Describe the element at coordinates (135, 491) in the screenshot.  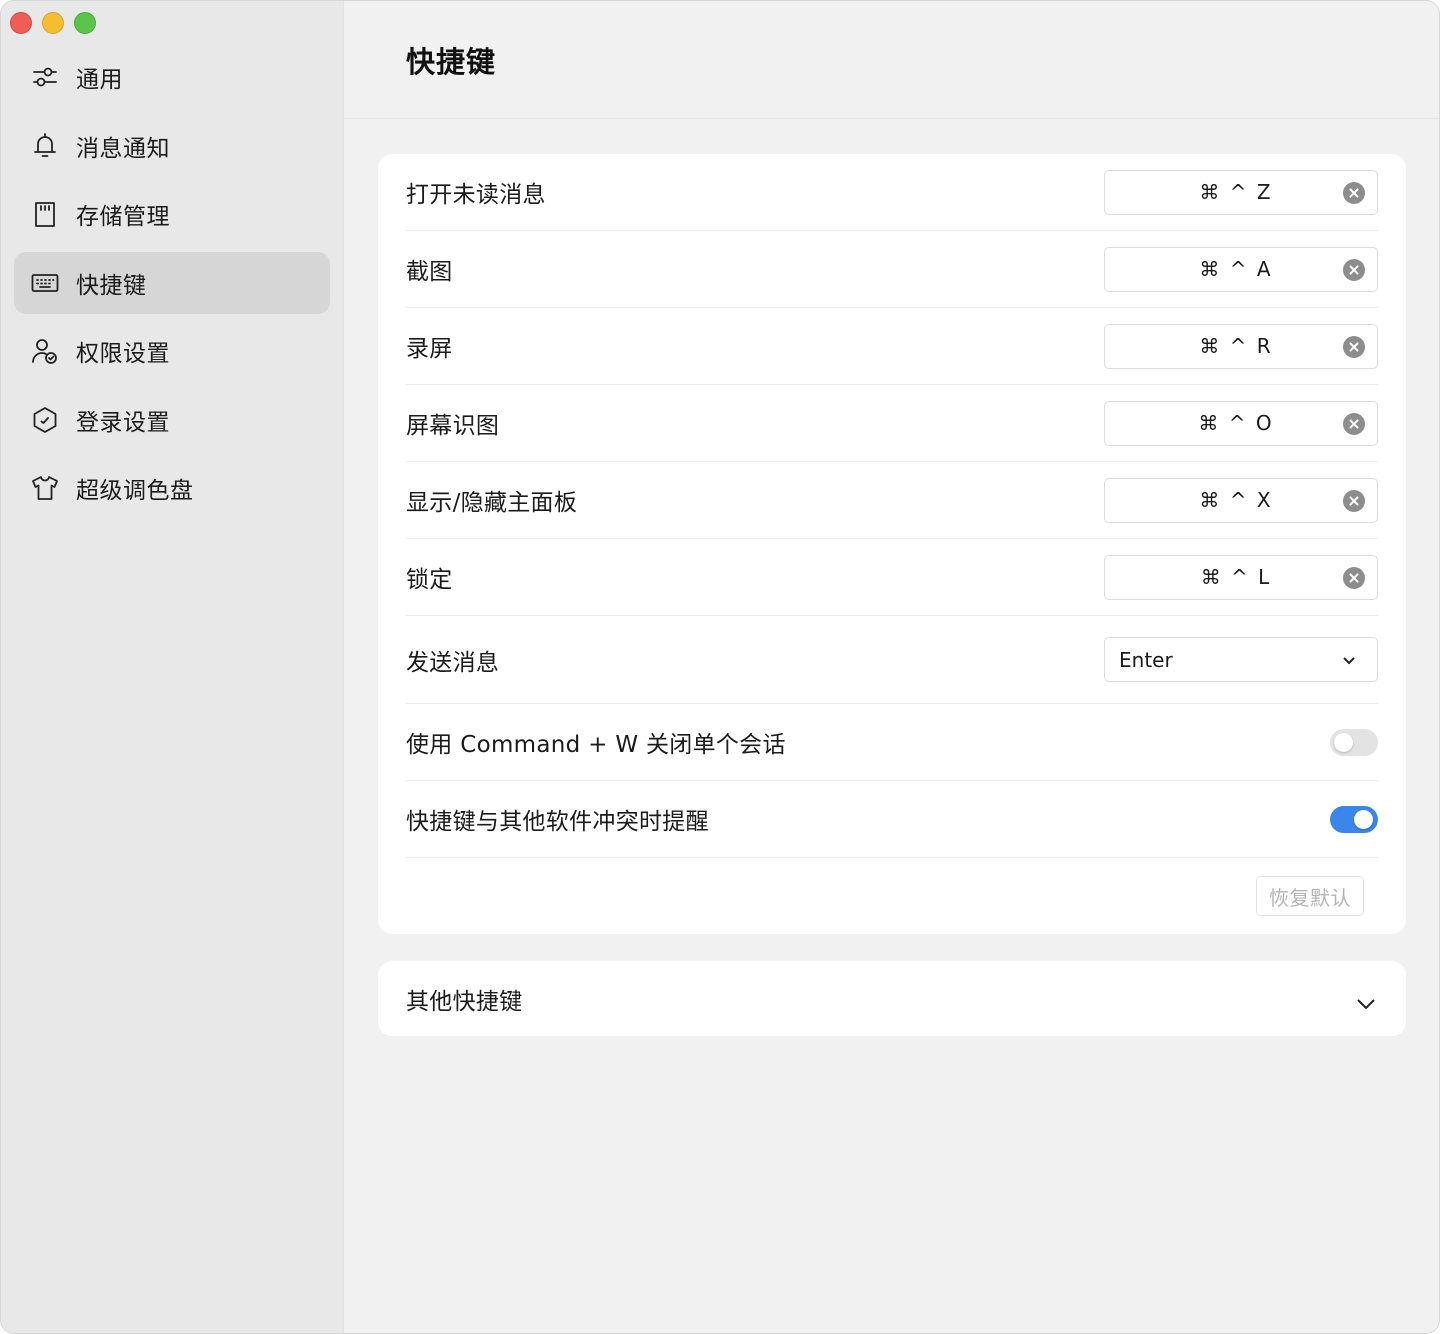
I see `sidebar-item-label: 超级调色盘` at that location.